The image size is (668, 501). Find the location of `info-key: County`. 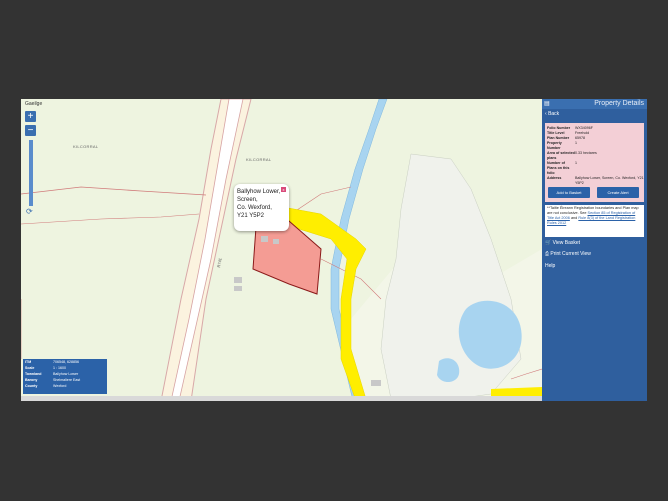

info-key: County is located at coordinates (31, 386).